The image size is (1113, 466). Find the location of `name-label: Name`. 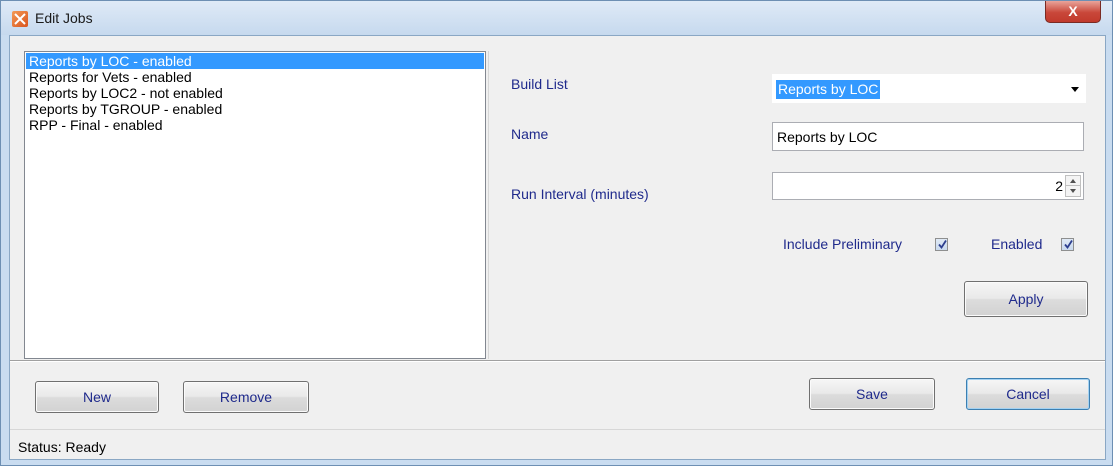

name-label: Name is located at coordinates (530, 134).